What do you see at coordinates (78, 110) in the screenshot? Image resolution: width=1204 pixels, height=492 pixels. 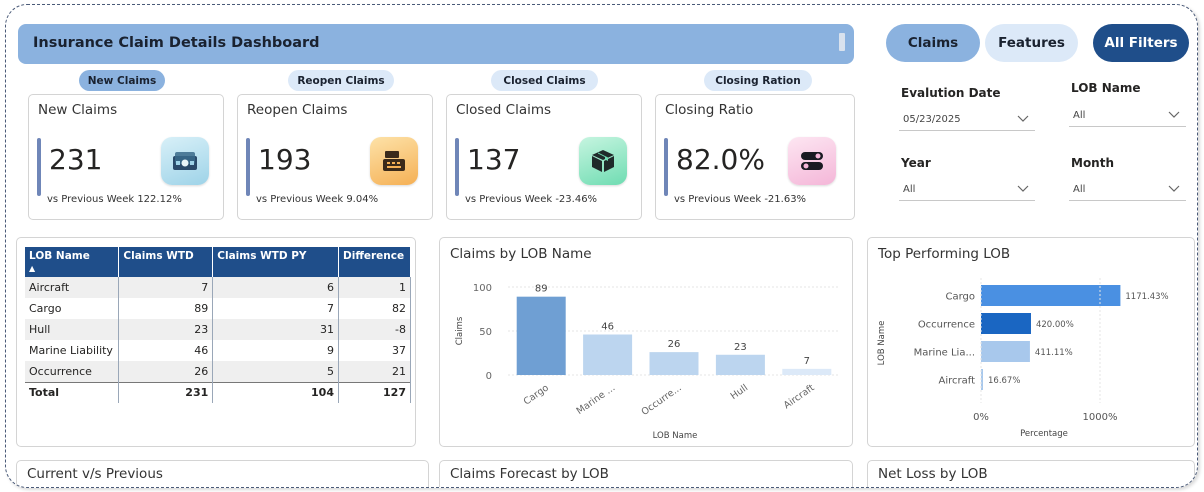 I see `kpi-label: New Claims` at bounding box center [78, 110].